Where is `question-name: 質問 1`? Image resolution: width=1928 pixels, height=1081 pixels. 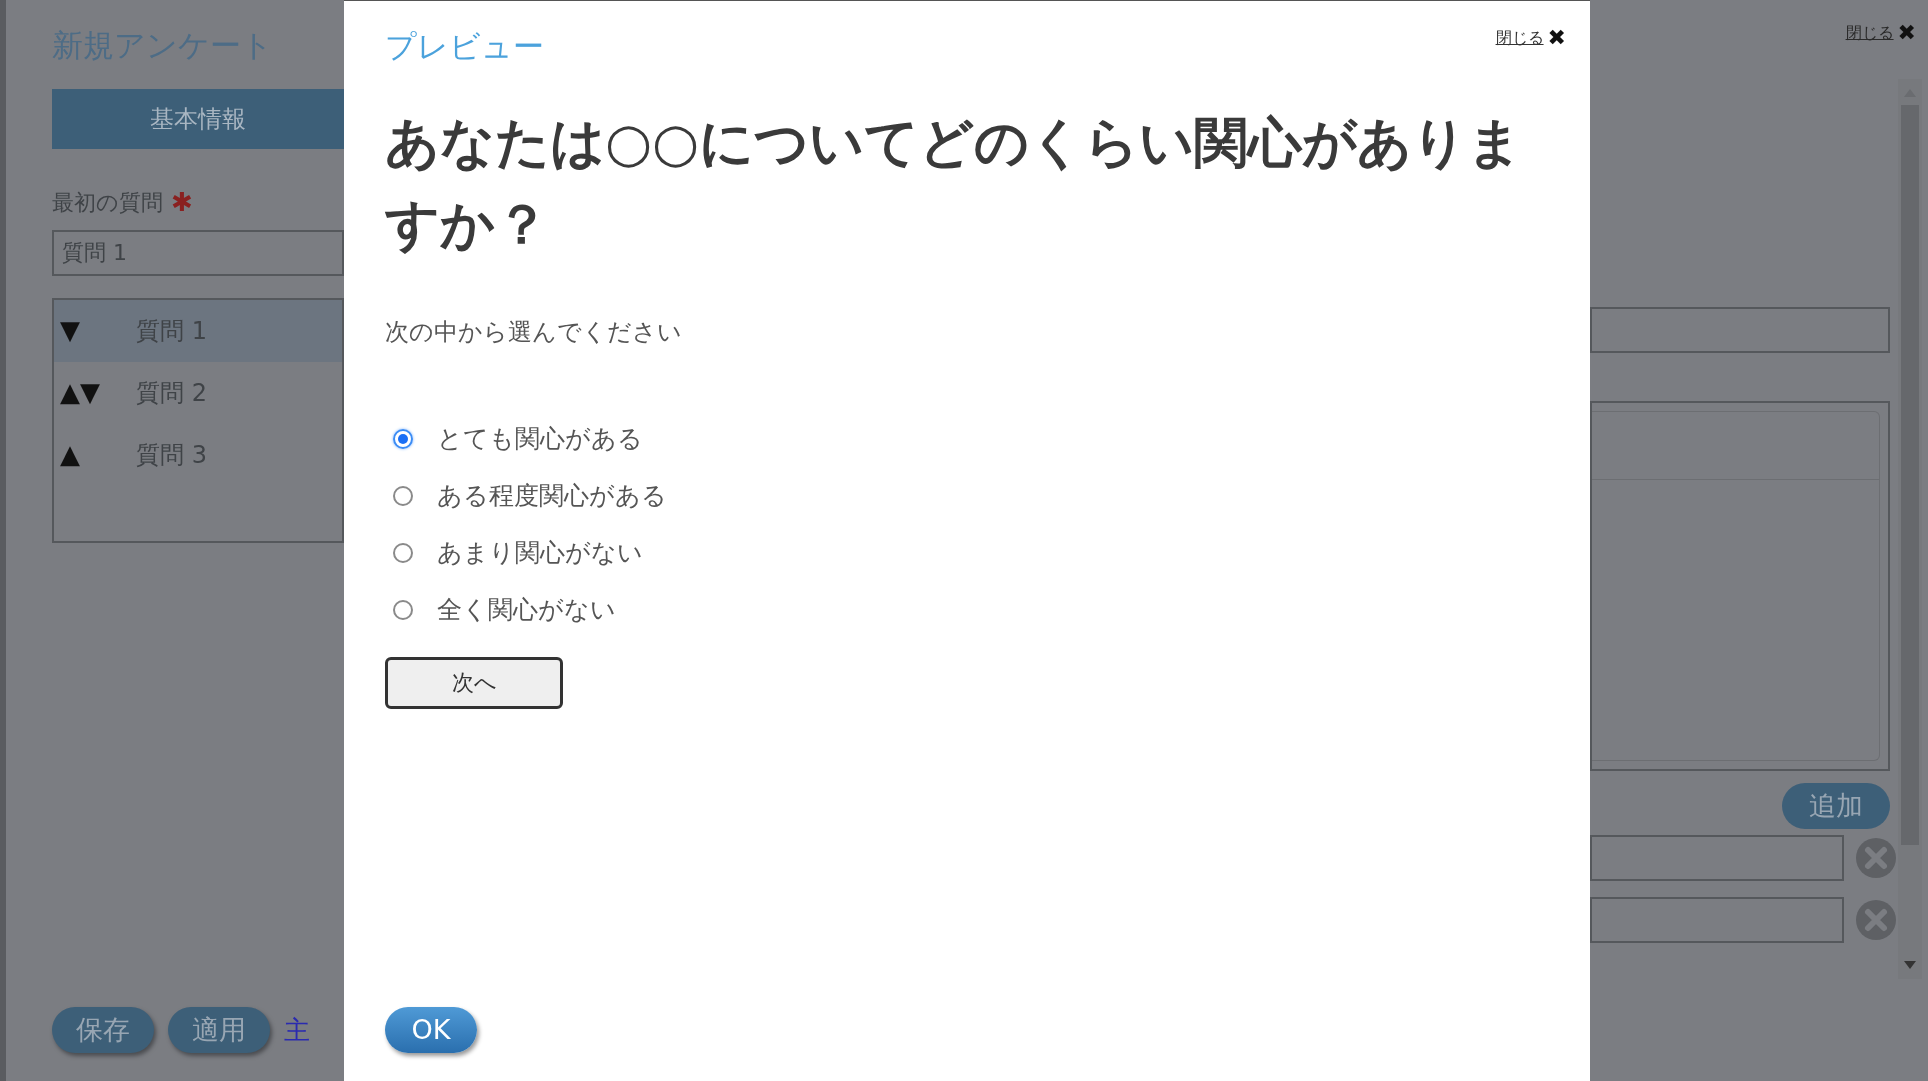
question-name: 質問 1 is located at coordinates (171, 331).